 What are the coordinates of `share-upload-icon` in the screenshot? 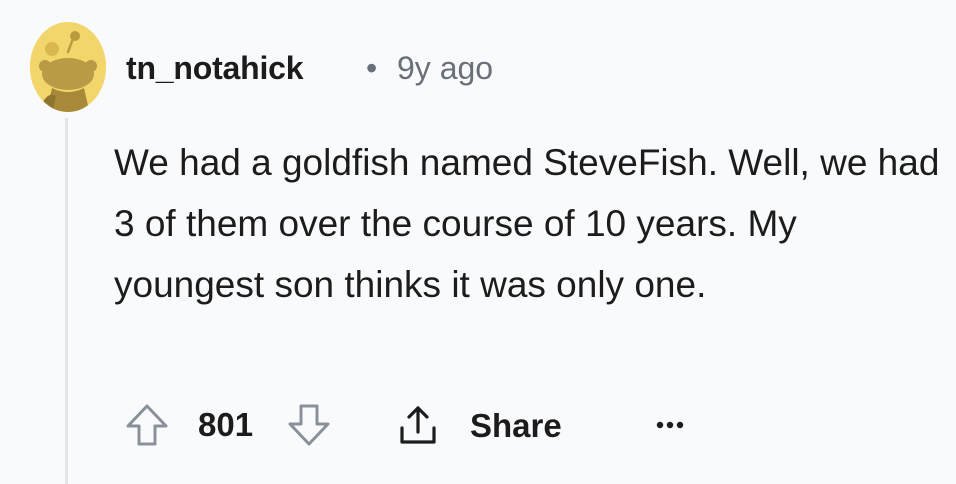 It's located at (418, 425).